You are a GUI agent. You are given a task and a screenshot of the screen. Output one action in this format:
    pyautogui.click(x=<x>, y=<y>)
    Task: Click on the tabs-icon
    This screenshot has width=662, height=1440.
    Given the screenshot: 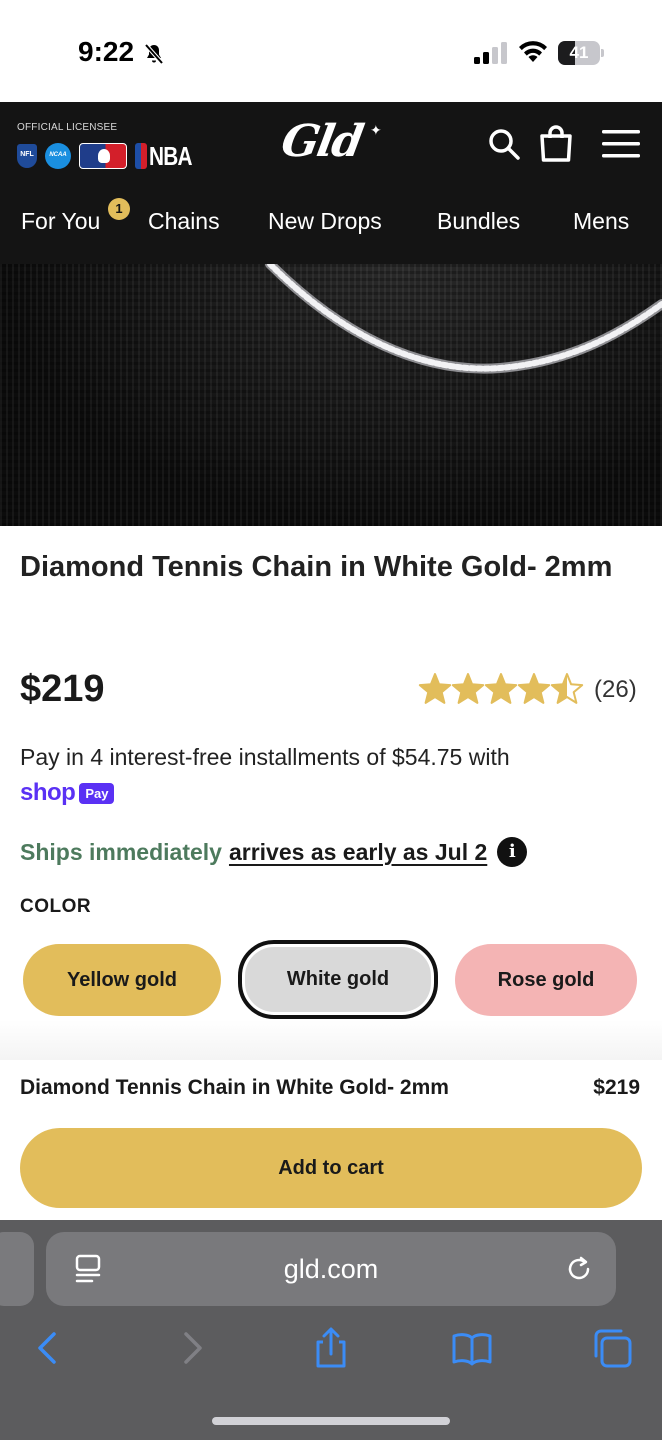 What is the action you would take?
    pyautogui.click(x=612, y=1348)
    